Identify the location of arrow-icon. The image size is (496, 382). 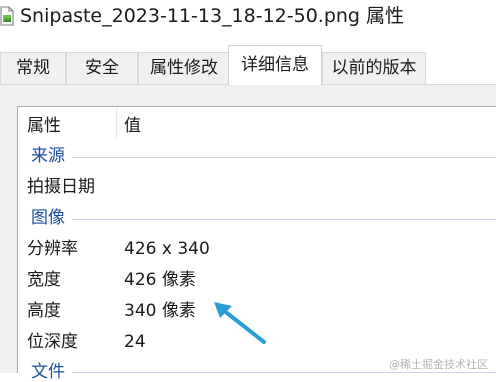
(240, 323).